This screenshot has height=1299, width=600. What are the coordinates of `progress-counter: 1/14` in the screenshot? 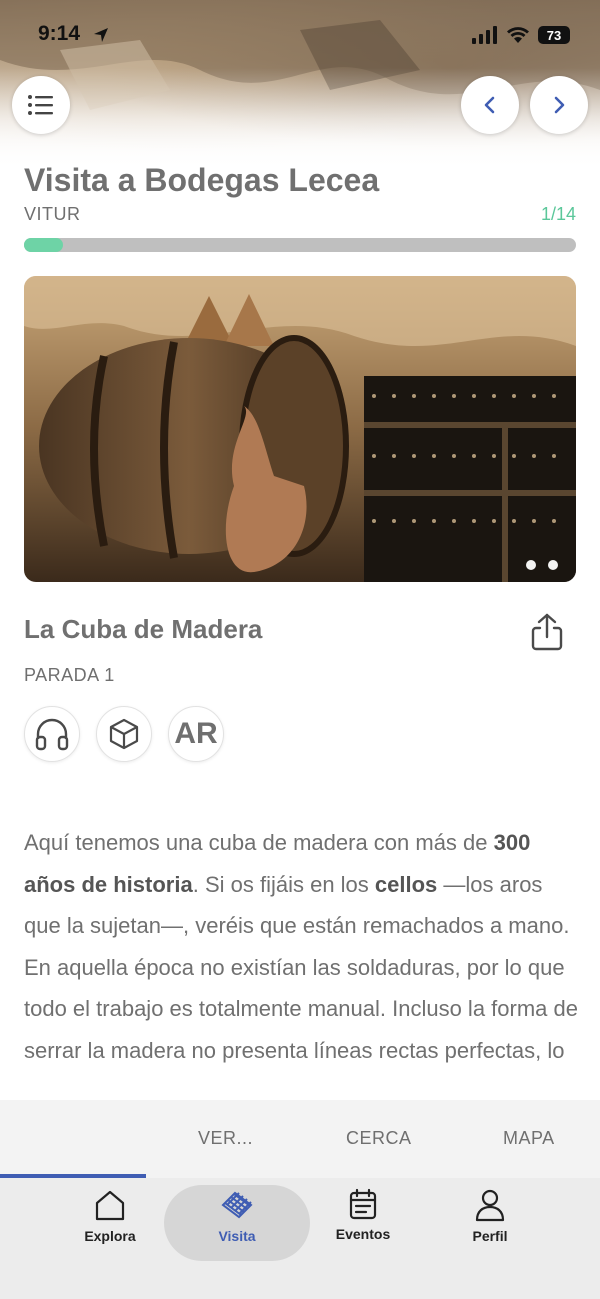 It's located at (558, 214).